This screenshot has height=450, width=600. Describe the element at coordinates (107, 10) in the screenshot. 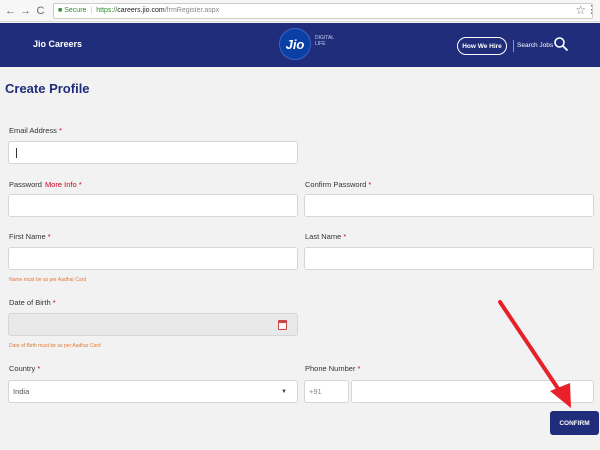

I see `url-protocol: https://` at that location.